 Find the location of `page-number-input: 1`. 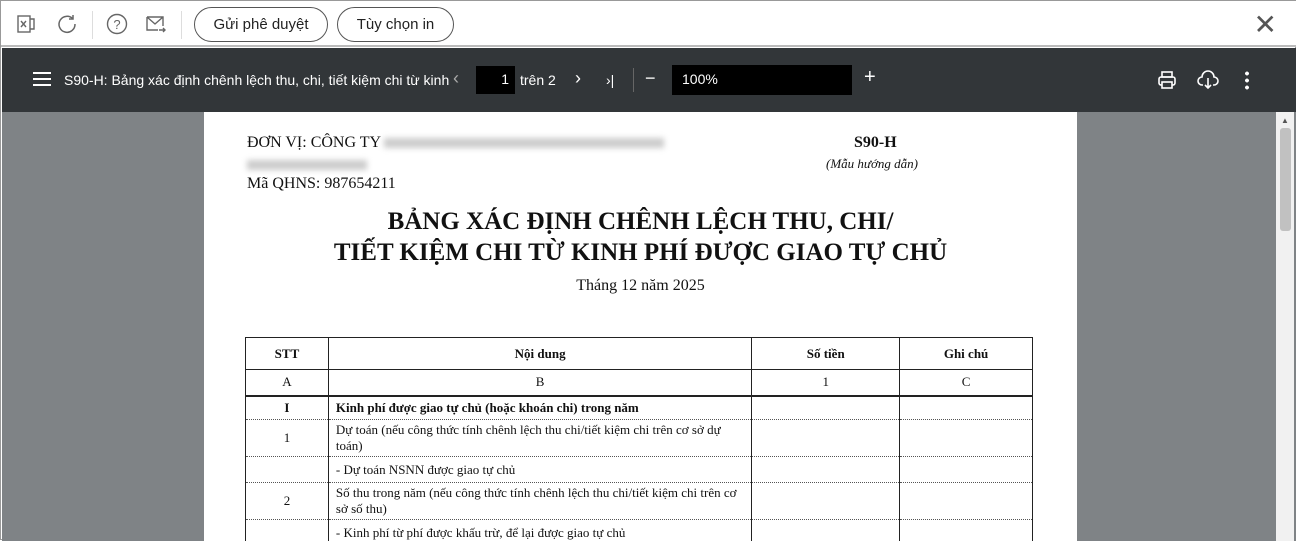

page-number-input: 1 is located at coordinates (495, 80).